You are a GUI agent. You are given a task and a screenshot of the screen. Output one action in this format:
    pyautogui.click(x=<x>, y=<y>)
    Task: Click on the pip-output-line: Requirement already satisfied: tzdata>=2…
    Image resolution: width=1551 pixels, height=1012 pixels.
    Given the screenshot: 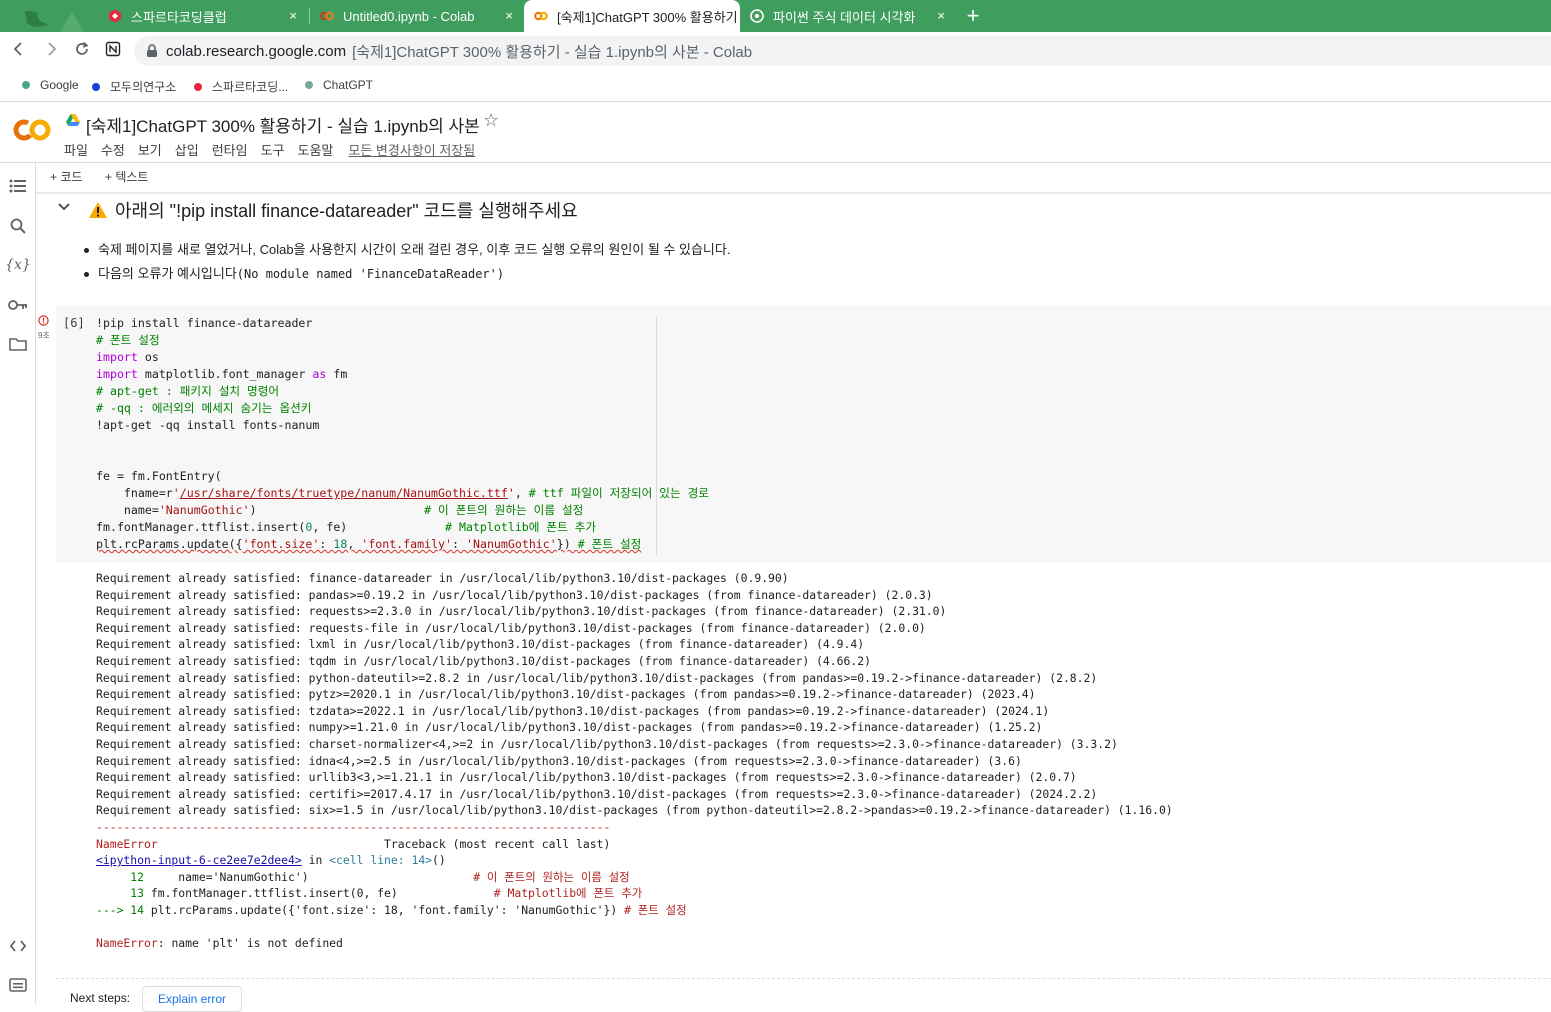 What is the action you would take?
    pyautogui.click(x=573, y=710)
    